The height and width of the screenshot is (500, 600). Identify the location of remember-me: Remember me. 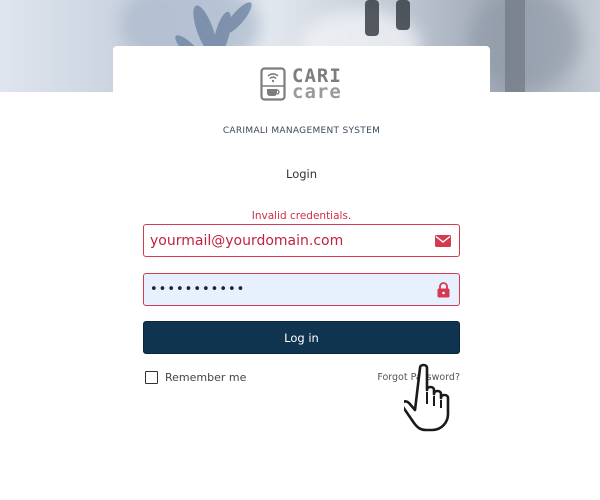
(195, 377).